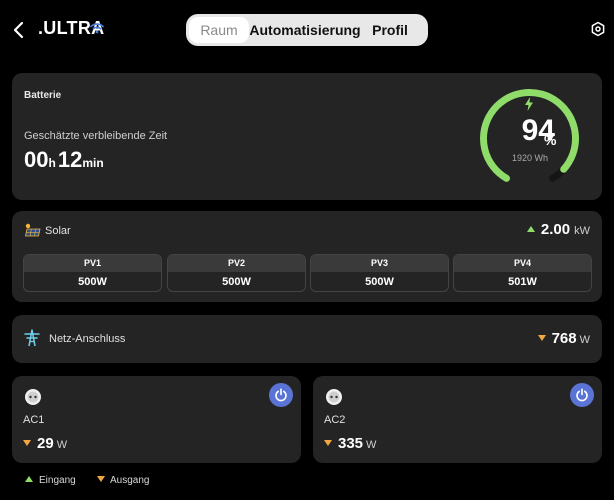 The height and width of the screenshot is (500, 614). What do you see at coordinates (92, 263) in the screenshot?
I see `pv-name: PV1` at bounding box center [92, 263].